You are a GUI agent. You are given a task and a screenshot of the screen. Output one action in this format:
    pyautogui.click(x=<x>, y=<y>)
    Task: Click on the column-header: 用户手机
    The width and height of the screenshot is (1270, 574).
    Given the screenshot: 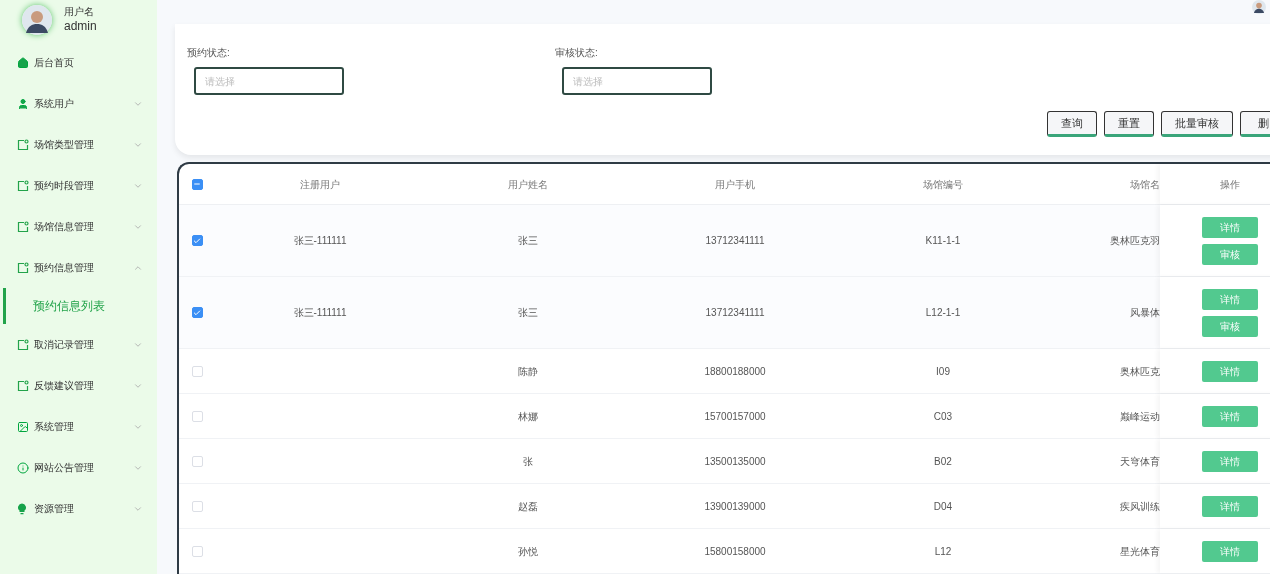 What is the action you would take?
    pyautogui.click(x=735, y=184)
    